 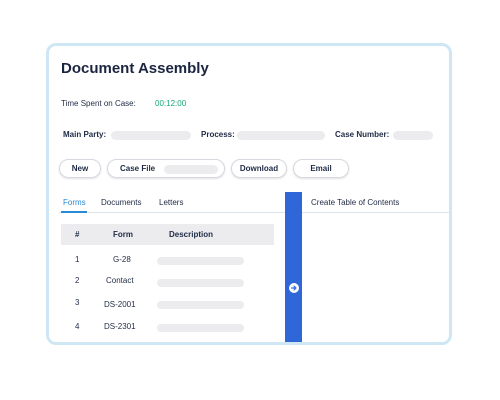 I want to click on process-value-placeholder, so click(x=281, y=135).